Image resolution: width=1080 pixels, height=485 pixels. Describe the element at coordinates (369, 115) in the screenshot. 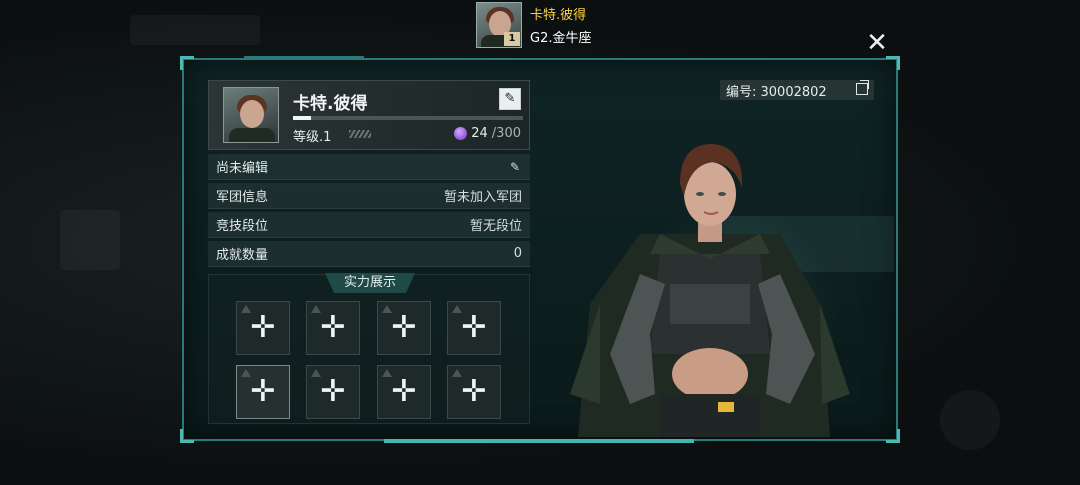

I see `profile-card: 卡特.彼得 ✎ 等级.1 24/300` at that location.